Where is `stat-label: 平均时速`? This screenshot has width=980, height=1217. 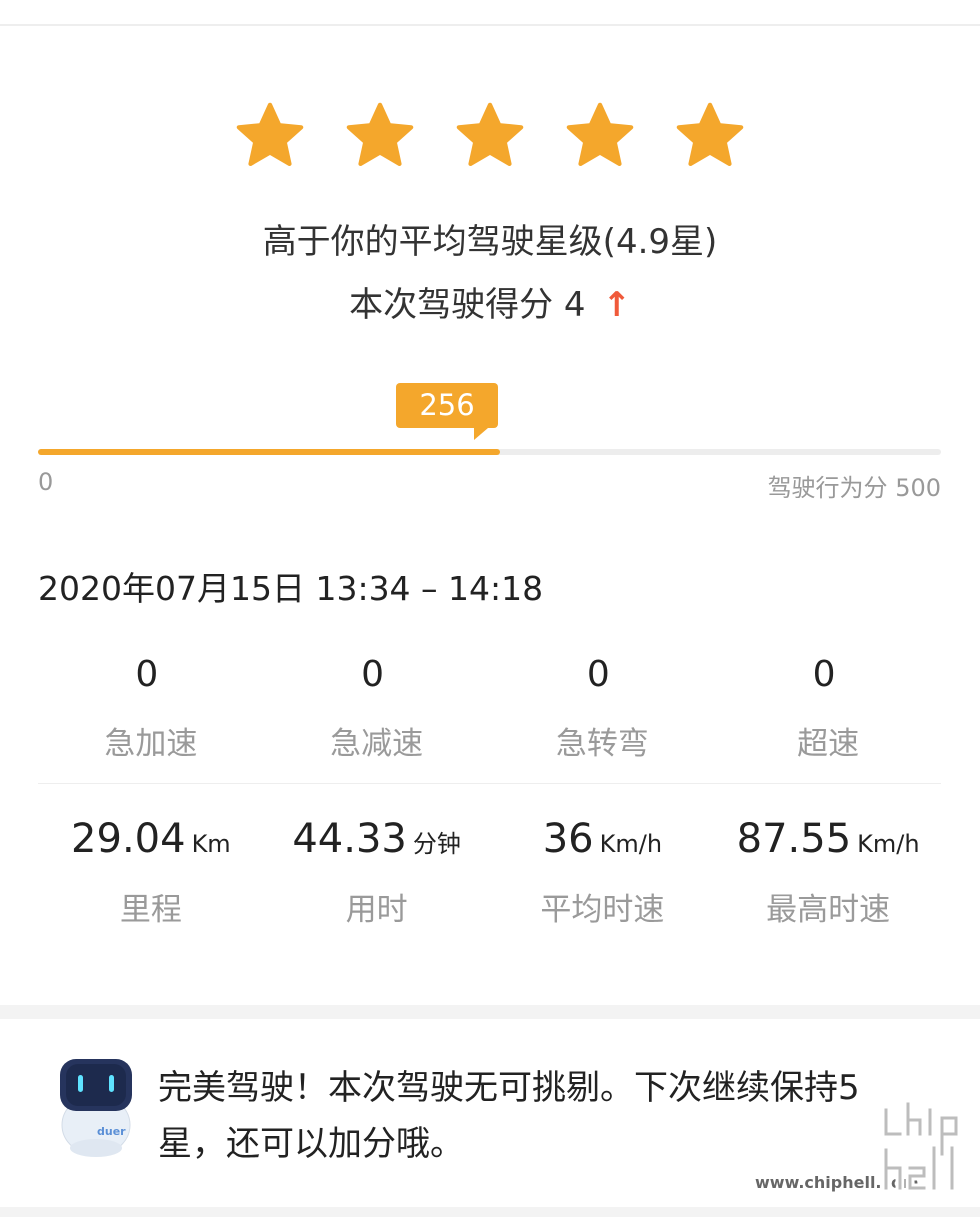 stat-label: 平均时速 is located at coordinates (602, 910).